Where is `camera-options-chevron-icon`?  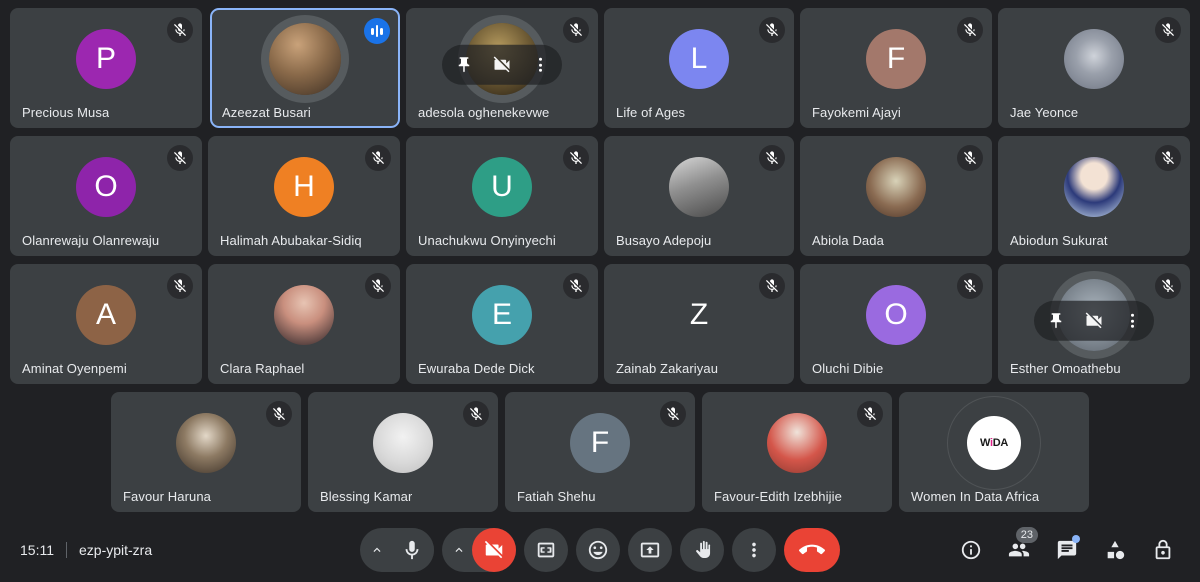
camera-options-chevron-icon is located at coordinates (459, 550).